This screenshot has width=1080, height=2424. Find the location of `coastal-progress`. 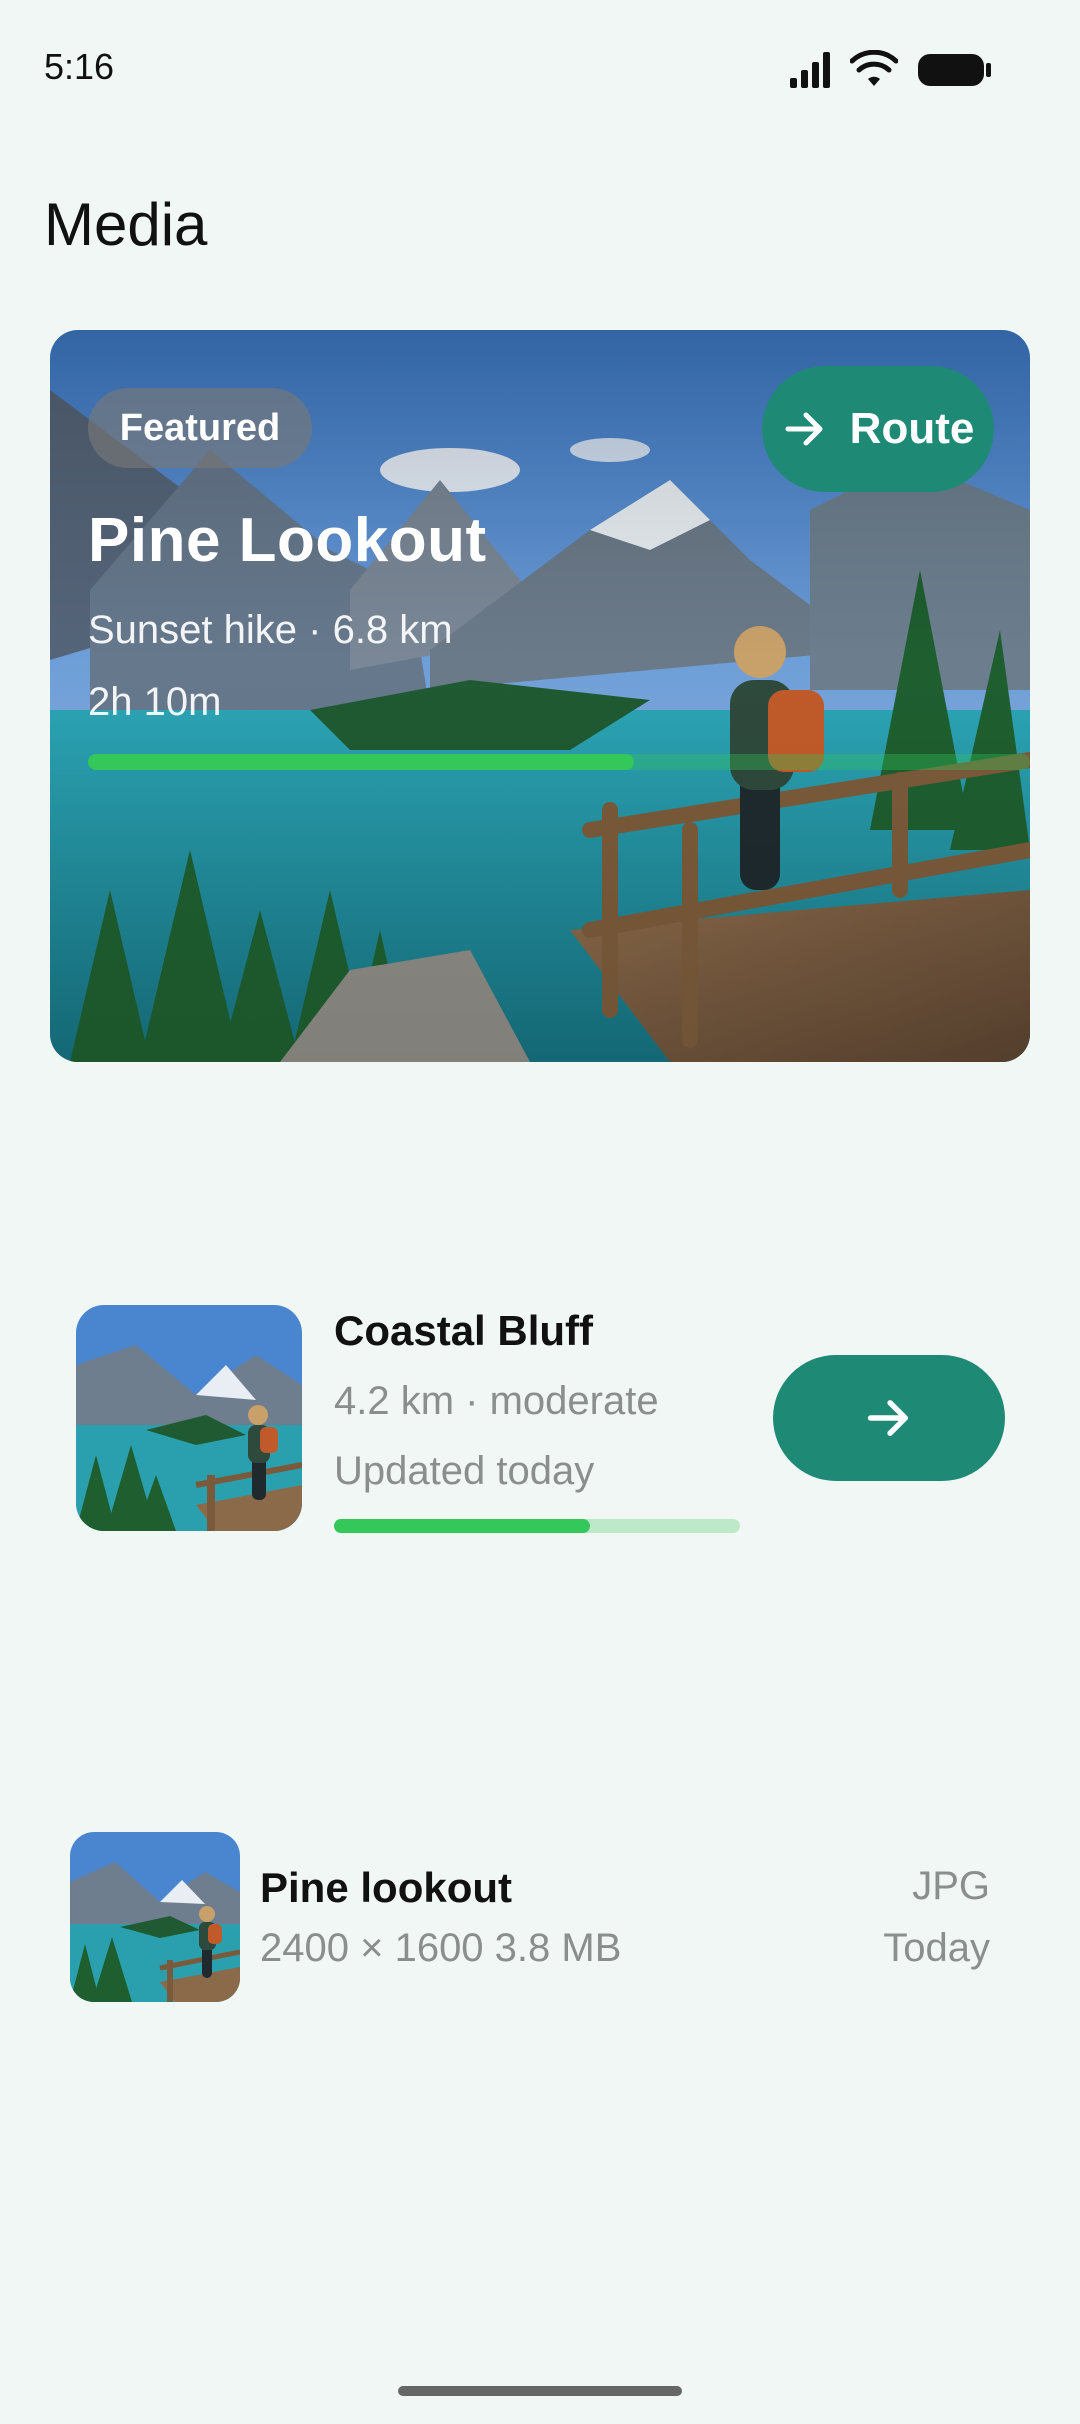

coastal-progress is located at coordinates (537, 1526).